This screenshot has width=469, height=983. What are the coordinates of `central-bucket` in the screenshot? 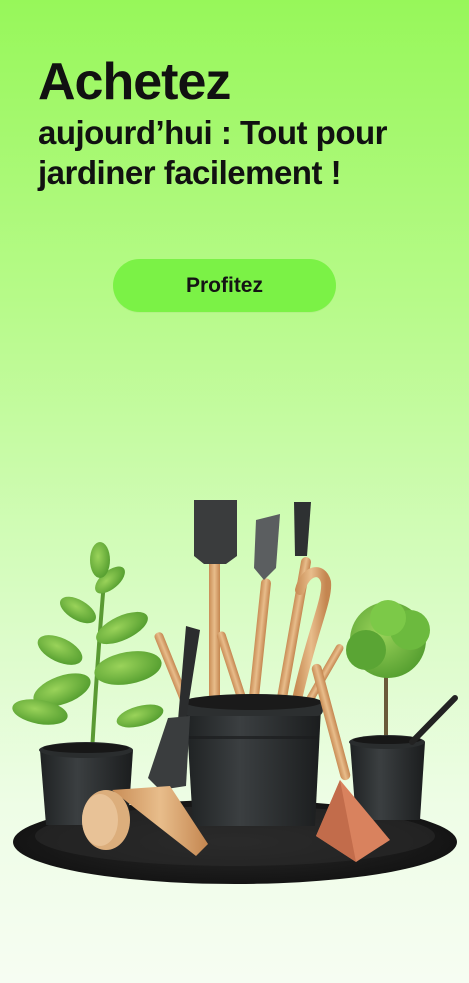 It's located at (253, 760).